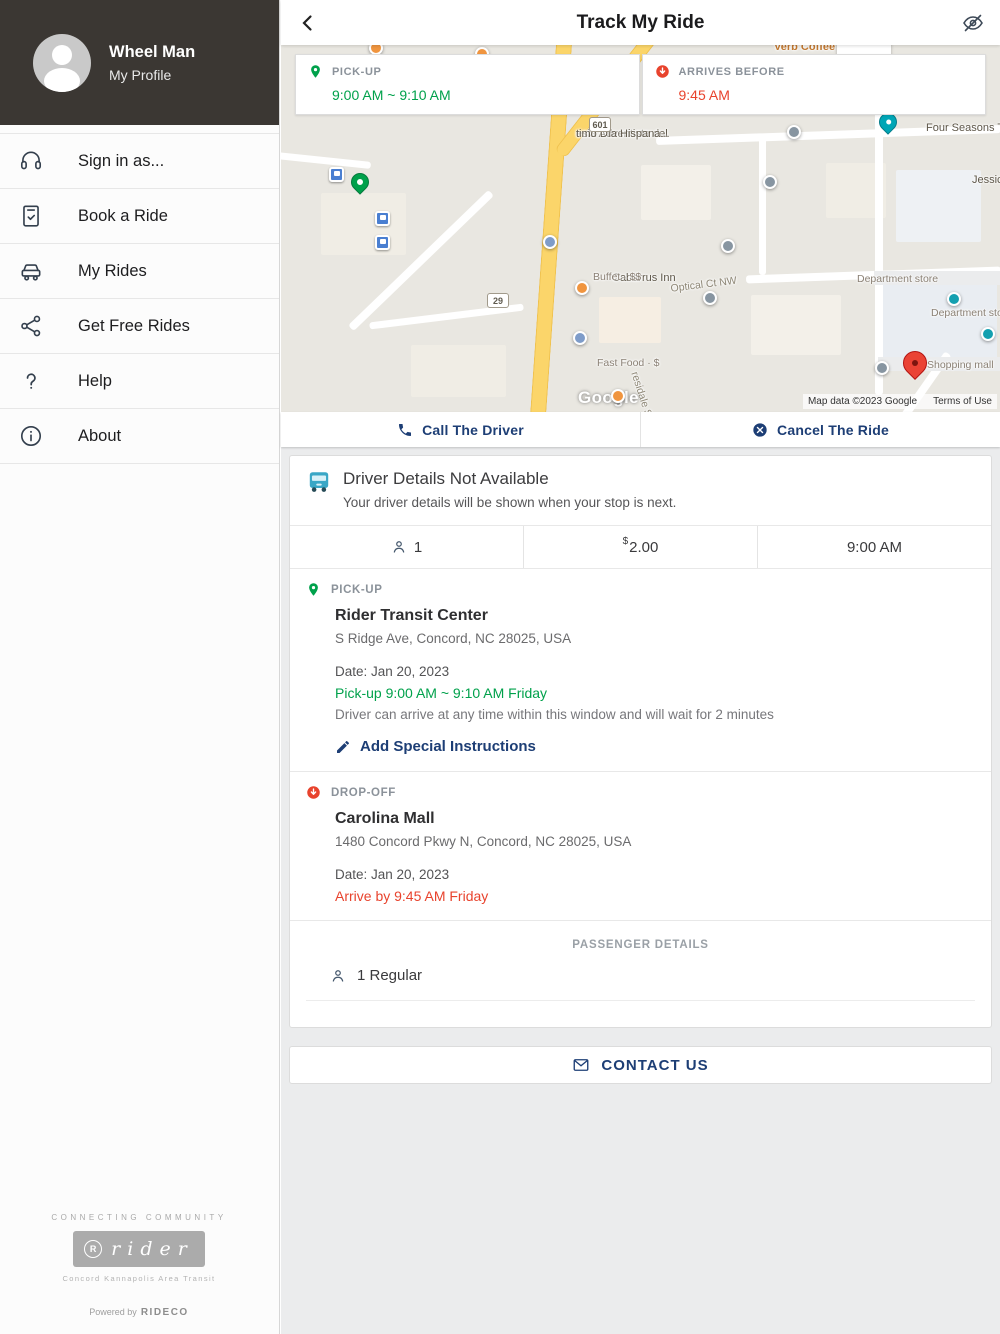 This screenshot has width=1000, height=1334. I want to click on trip-stats: 1 $2.00 9:00 AM, so click(640, 547).